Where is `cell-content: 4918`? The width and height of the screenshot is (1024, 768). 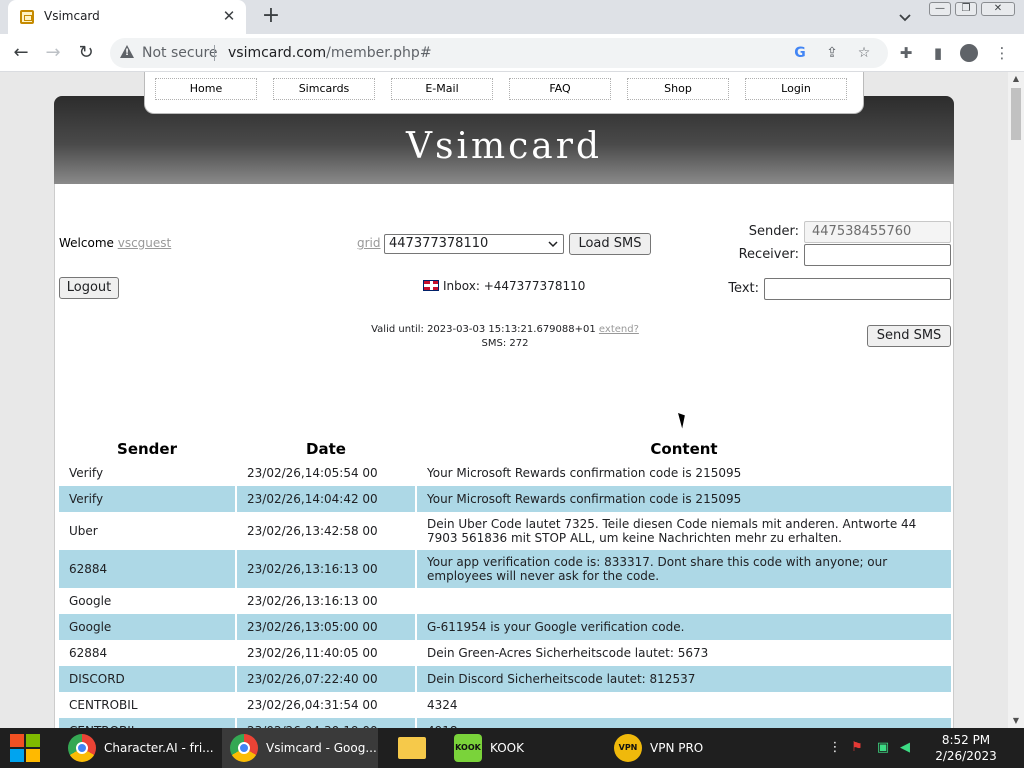
cell-content: 4918 is located at coordinates (684, 723).